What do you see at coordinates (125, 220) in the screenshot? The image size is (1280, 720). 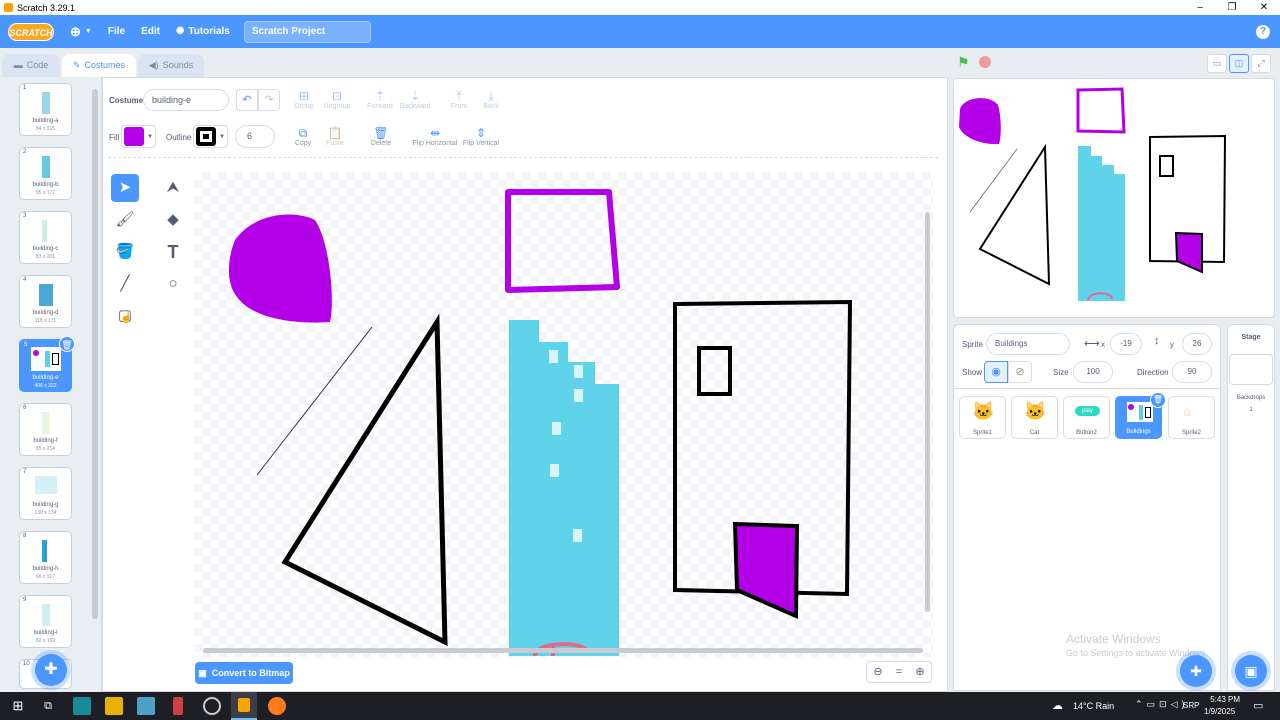 I see `brush-tool: 🖌` at bounding box center [125, 220].